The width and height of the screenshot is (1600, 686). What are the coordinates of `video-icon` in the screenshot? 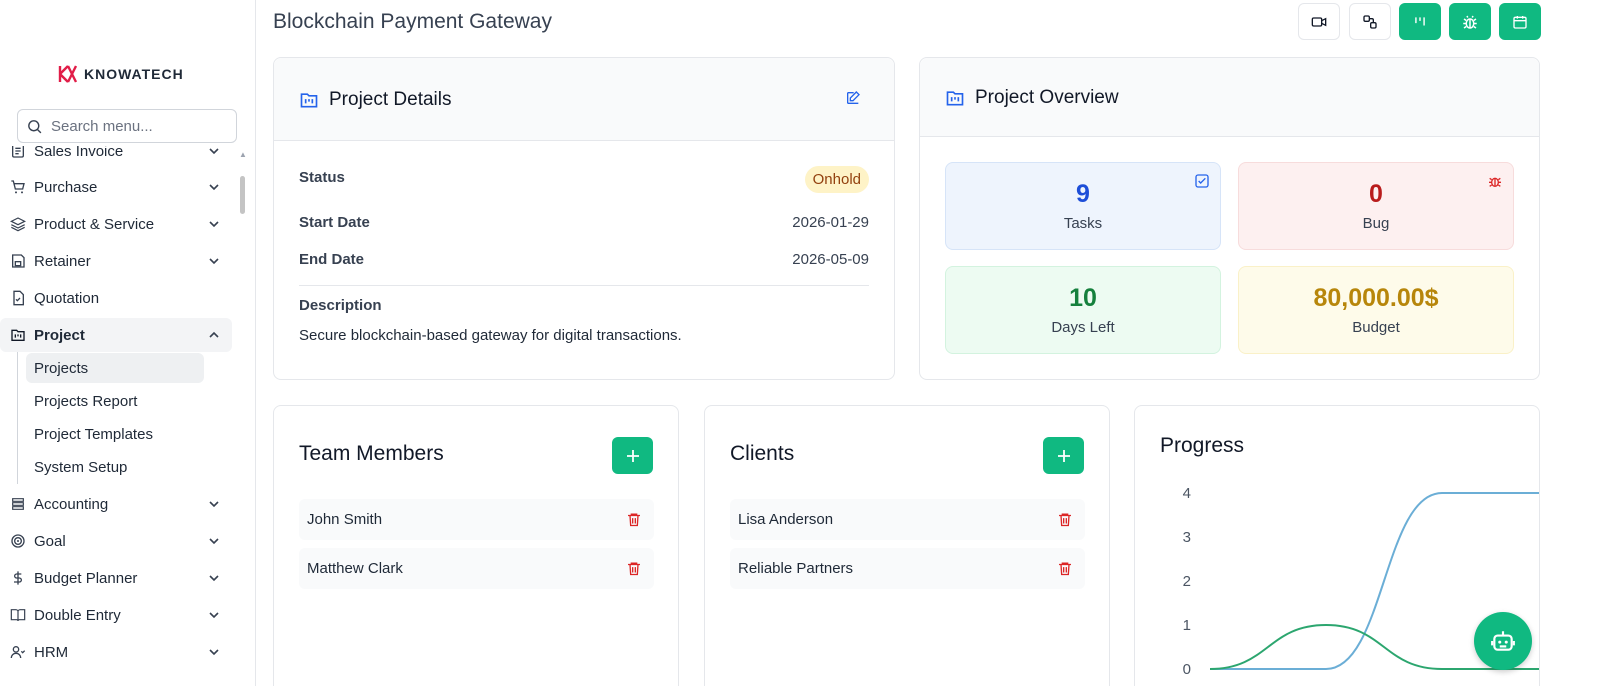 It's located at (1319, 21).